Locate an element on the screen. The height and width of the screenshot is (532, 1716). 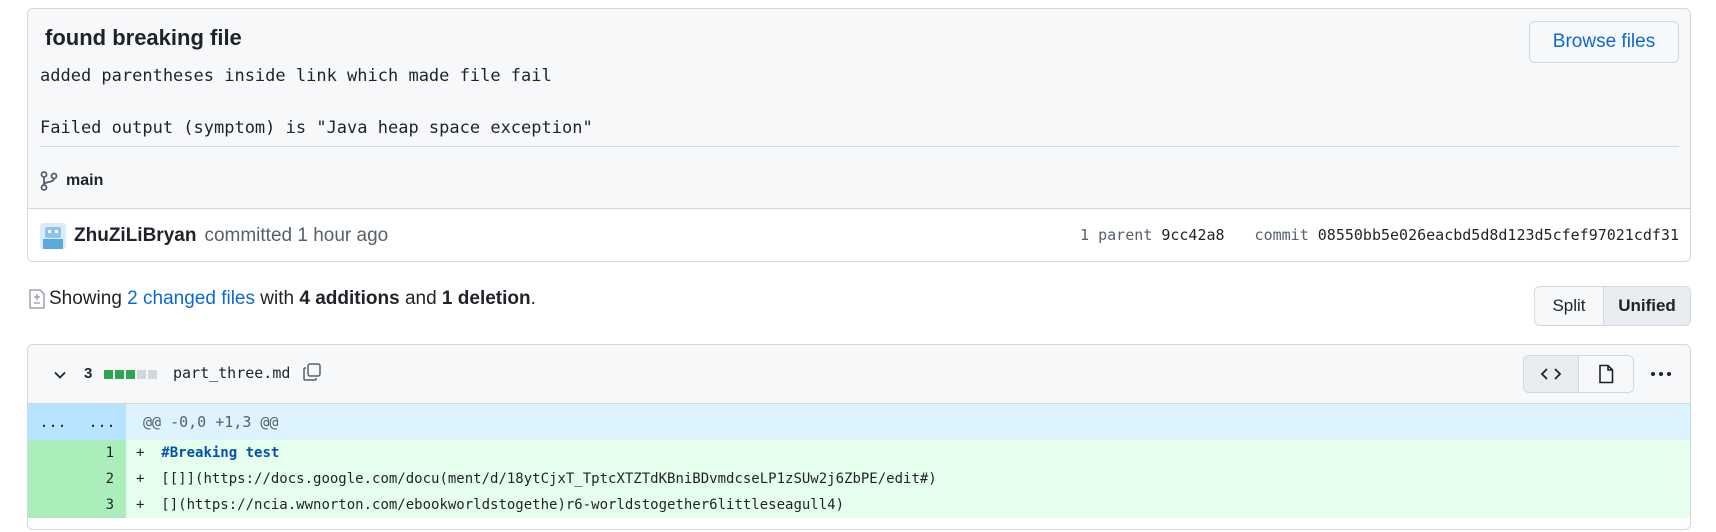
author-name-link: ZhuZiLiBryan is located at coordinates (135, 236).